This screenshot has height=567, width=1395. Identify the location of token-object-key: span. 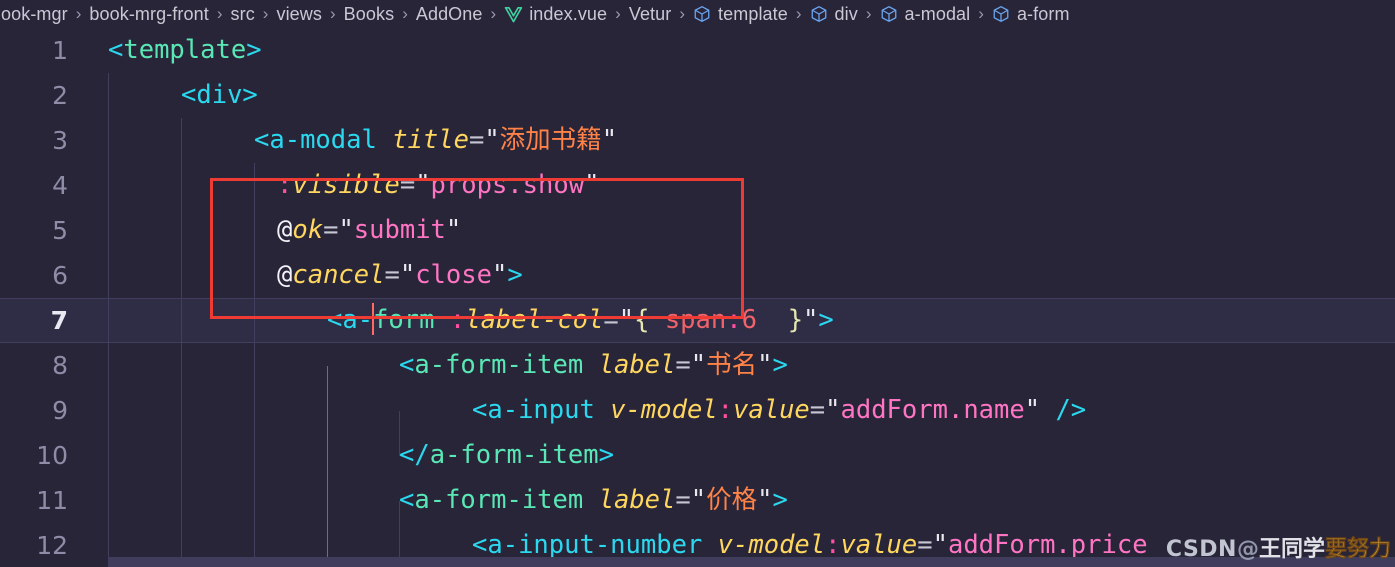
(695, 320).